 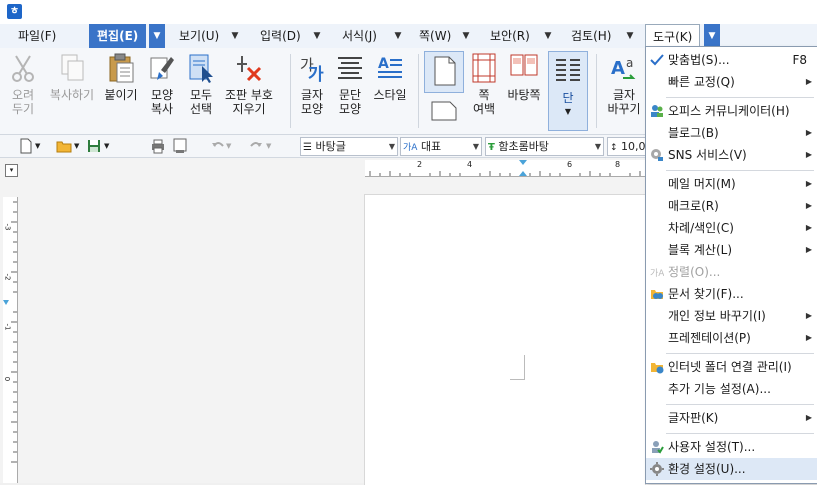 What do you see at coordinates (510, 36) in the screenshot?
I see `menu-security: 보안(R)` at bounding box center [510, 36].